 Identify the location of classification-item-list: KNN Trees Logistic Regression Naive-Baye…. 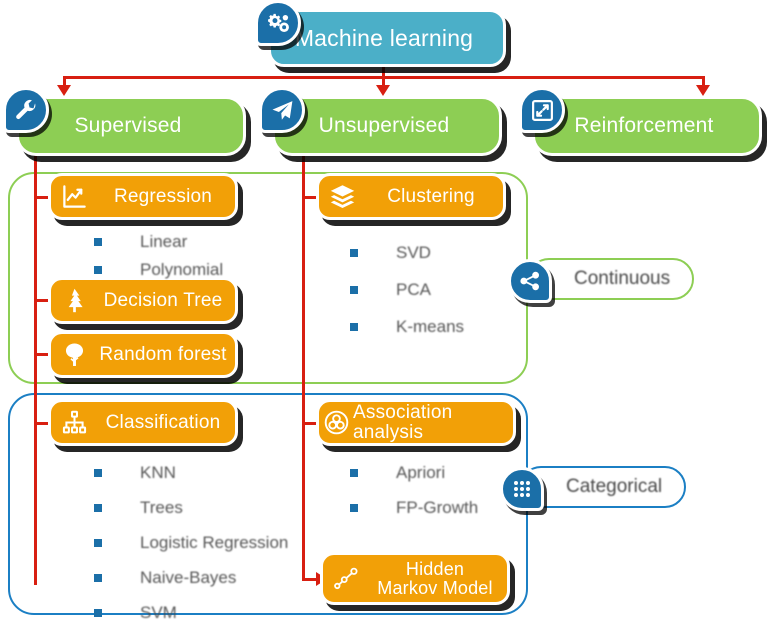
(191, 540).